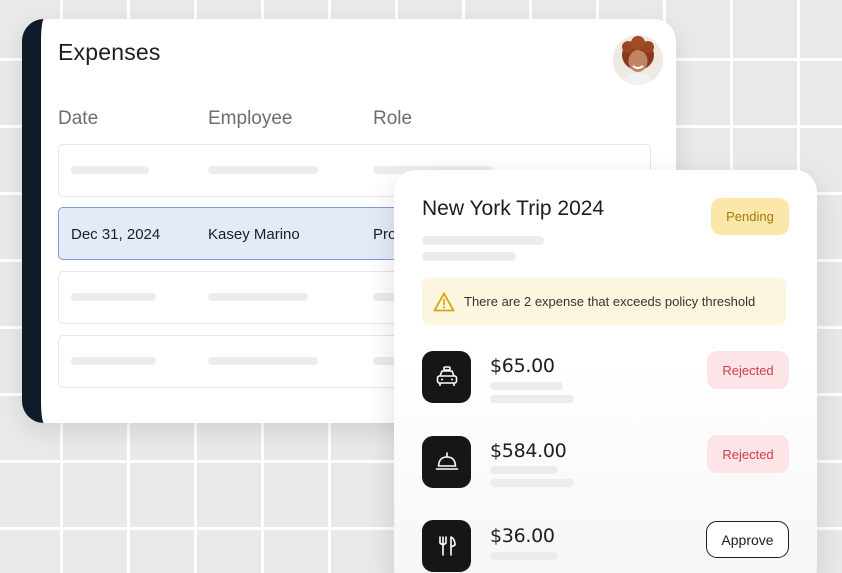 The height and width of the screenshot is (573, 842). What do you see at coordinates (528, 451) in the screenshot?
I see `expense-amount: $584.00` at bounding box center [528, 451].